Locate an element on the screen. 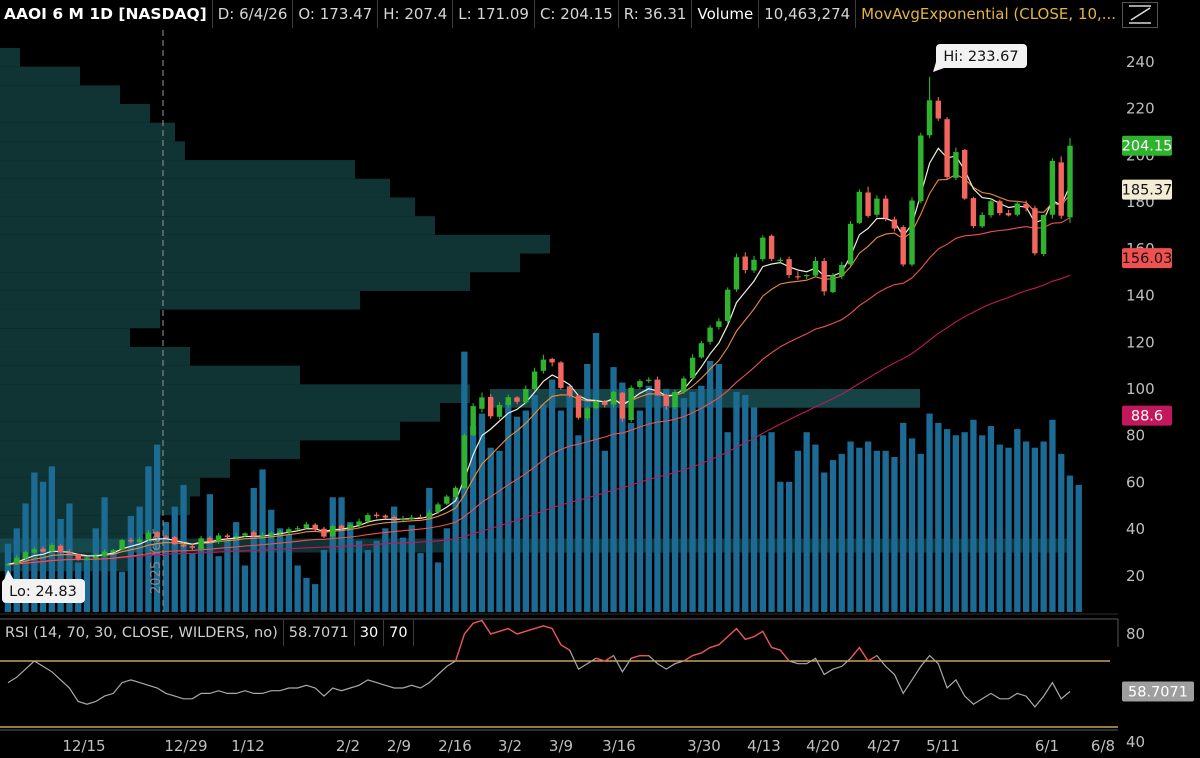  rsi-tick-label: 80 is located at coordinates (1135, 634).